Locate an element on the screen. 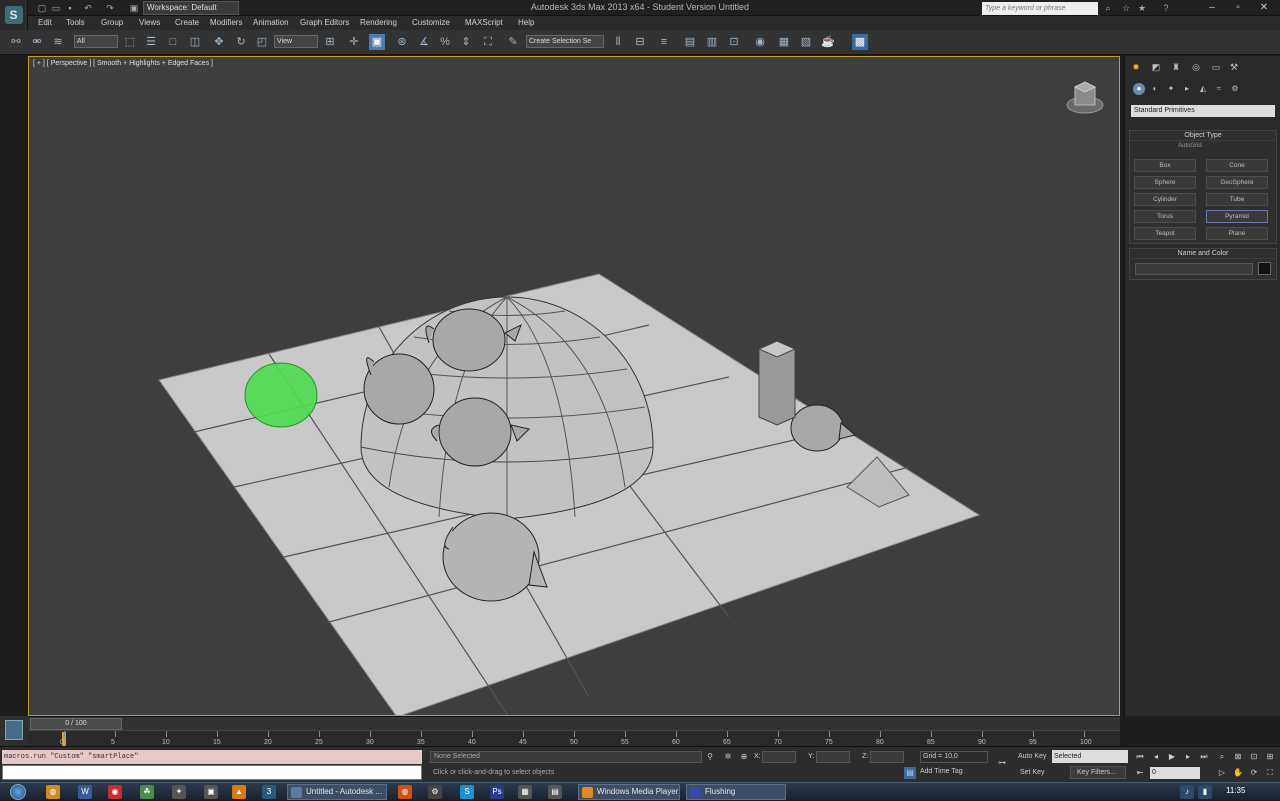 Image resolution: width=1280 pixels, height=801 pixels. modify-tab-icon: ◩ is located at coordinates (1156, 67).